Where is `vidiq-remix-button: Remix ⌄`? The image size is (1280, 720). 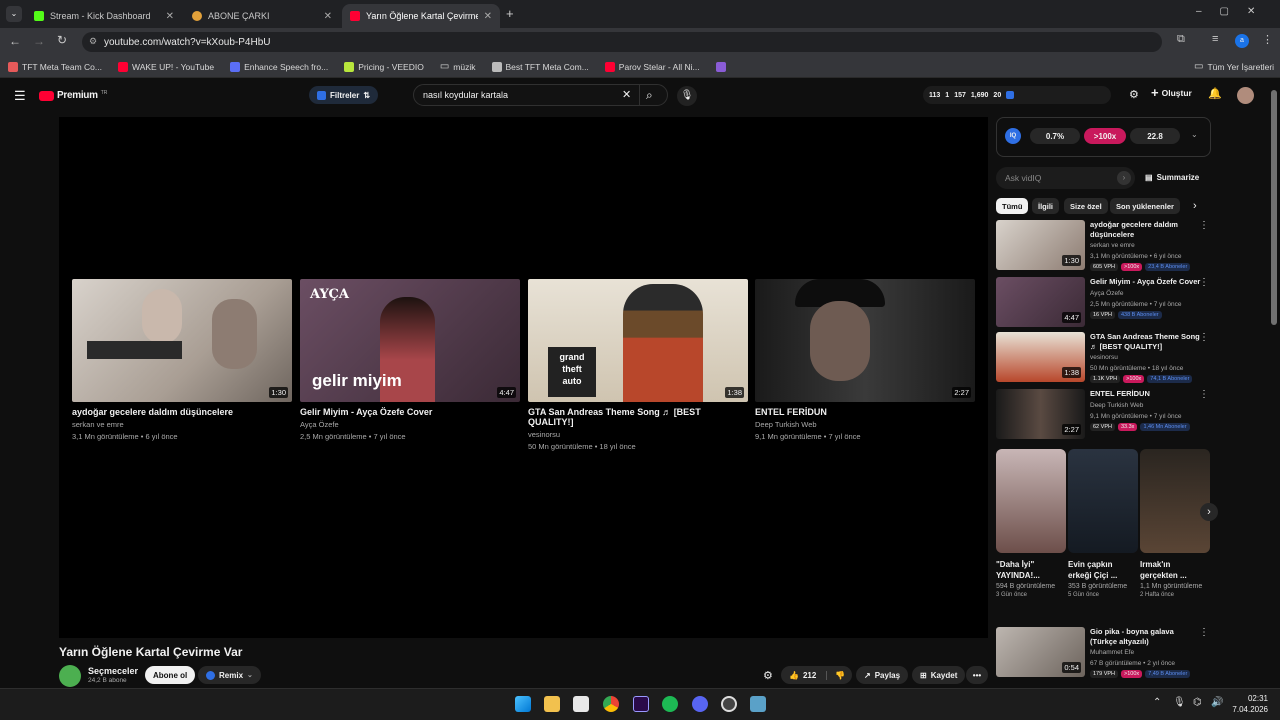 vidiq-remix-button: Remix ⌄ is located at coordinates (229, 675).